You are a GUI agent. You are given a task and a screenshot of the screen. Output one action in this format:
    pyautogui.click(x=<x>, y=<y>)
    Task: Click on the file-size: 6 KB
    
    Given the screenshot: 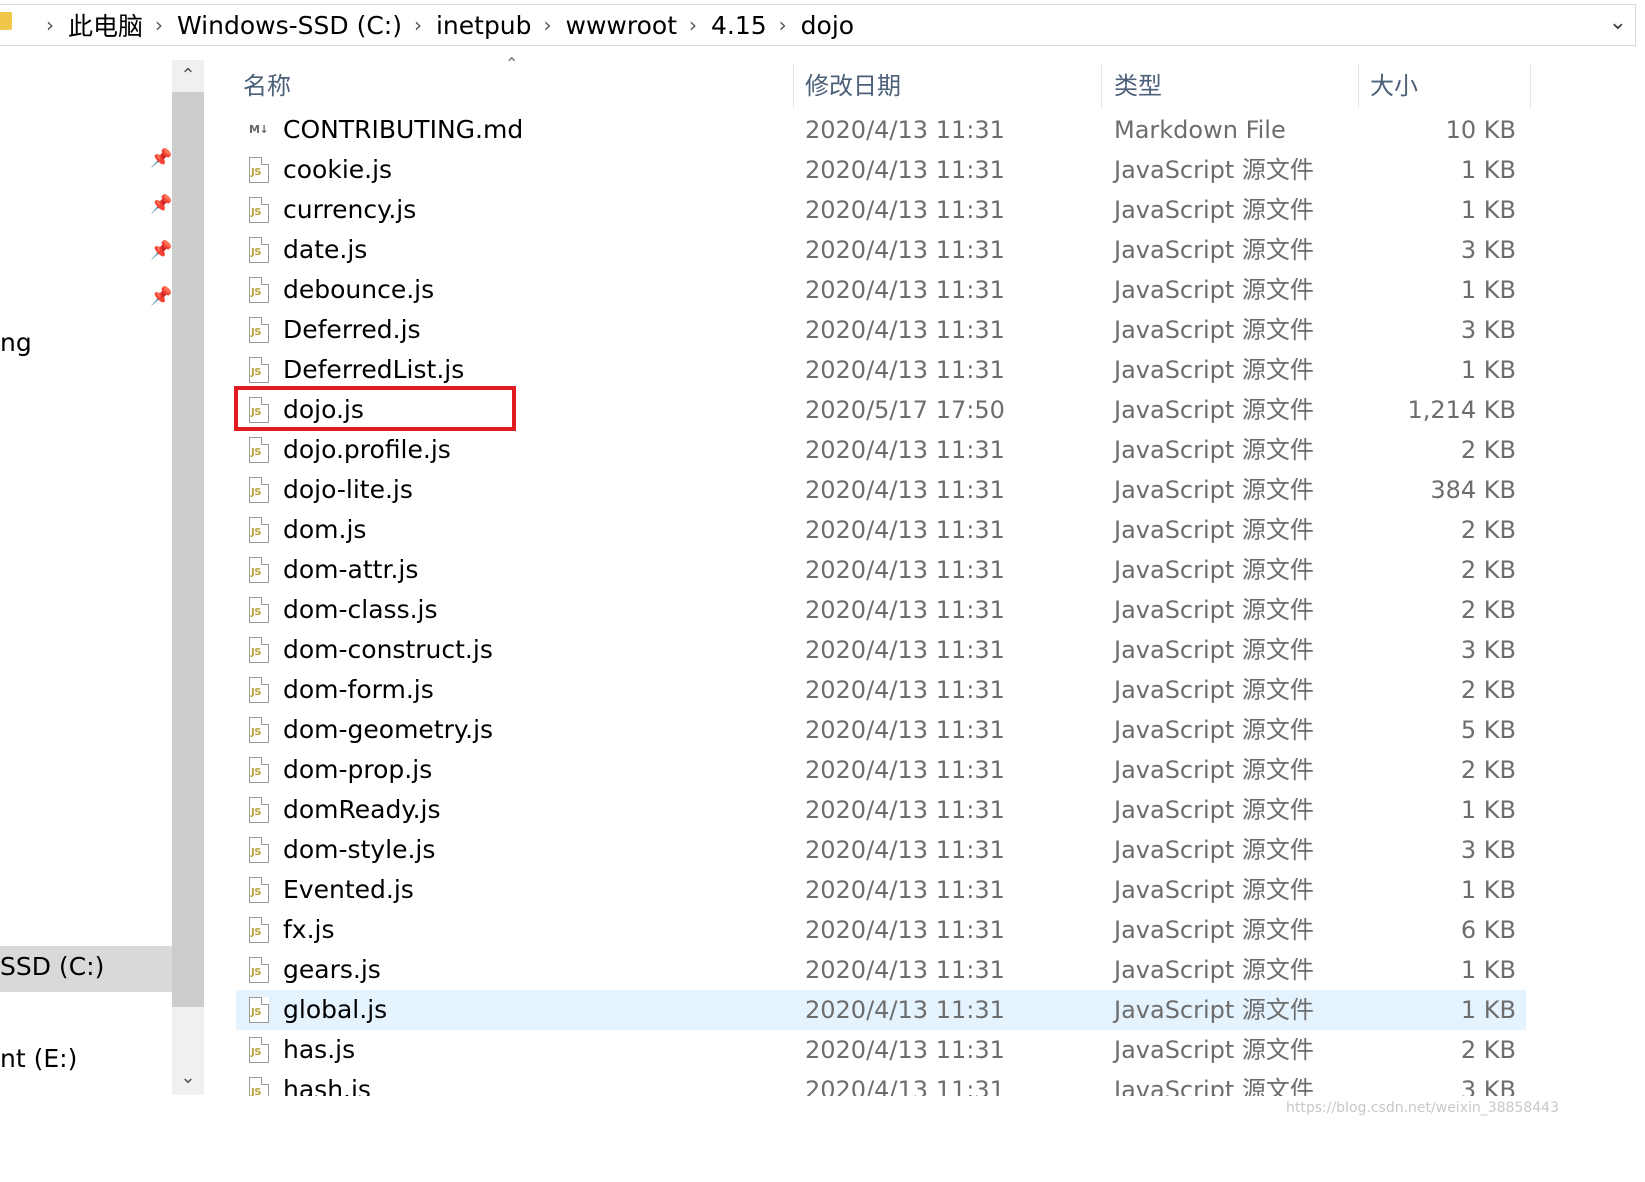 What is the action you would take?
    pyautogui.click(x=1488, y=930)
    